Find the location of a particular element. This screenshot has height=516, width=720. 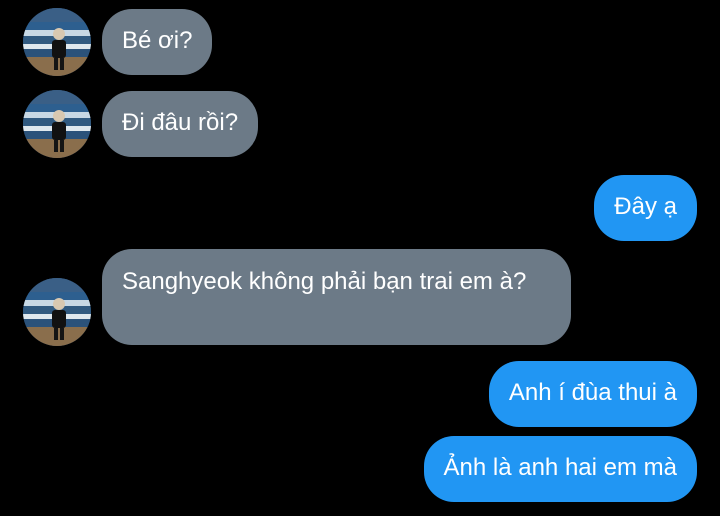

outgoing-message-bubble: Đây ạ is located at coordinates (645, 208).